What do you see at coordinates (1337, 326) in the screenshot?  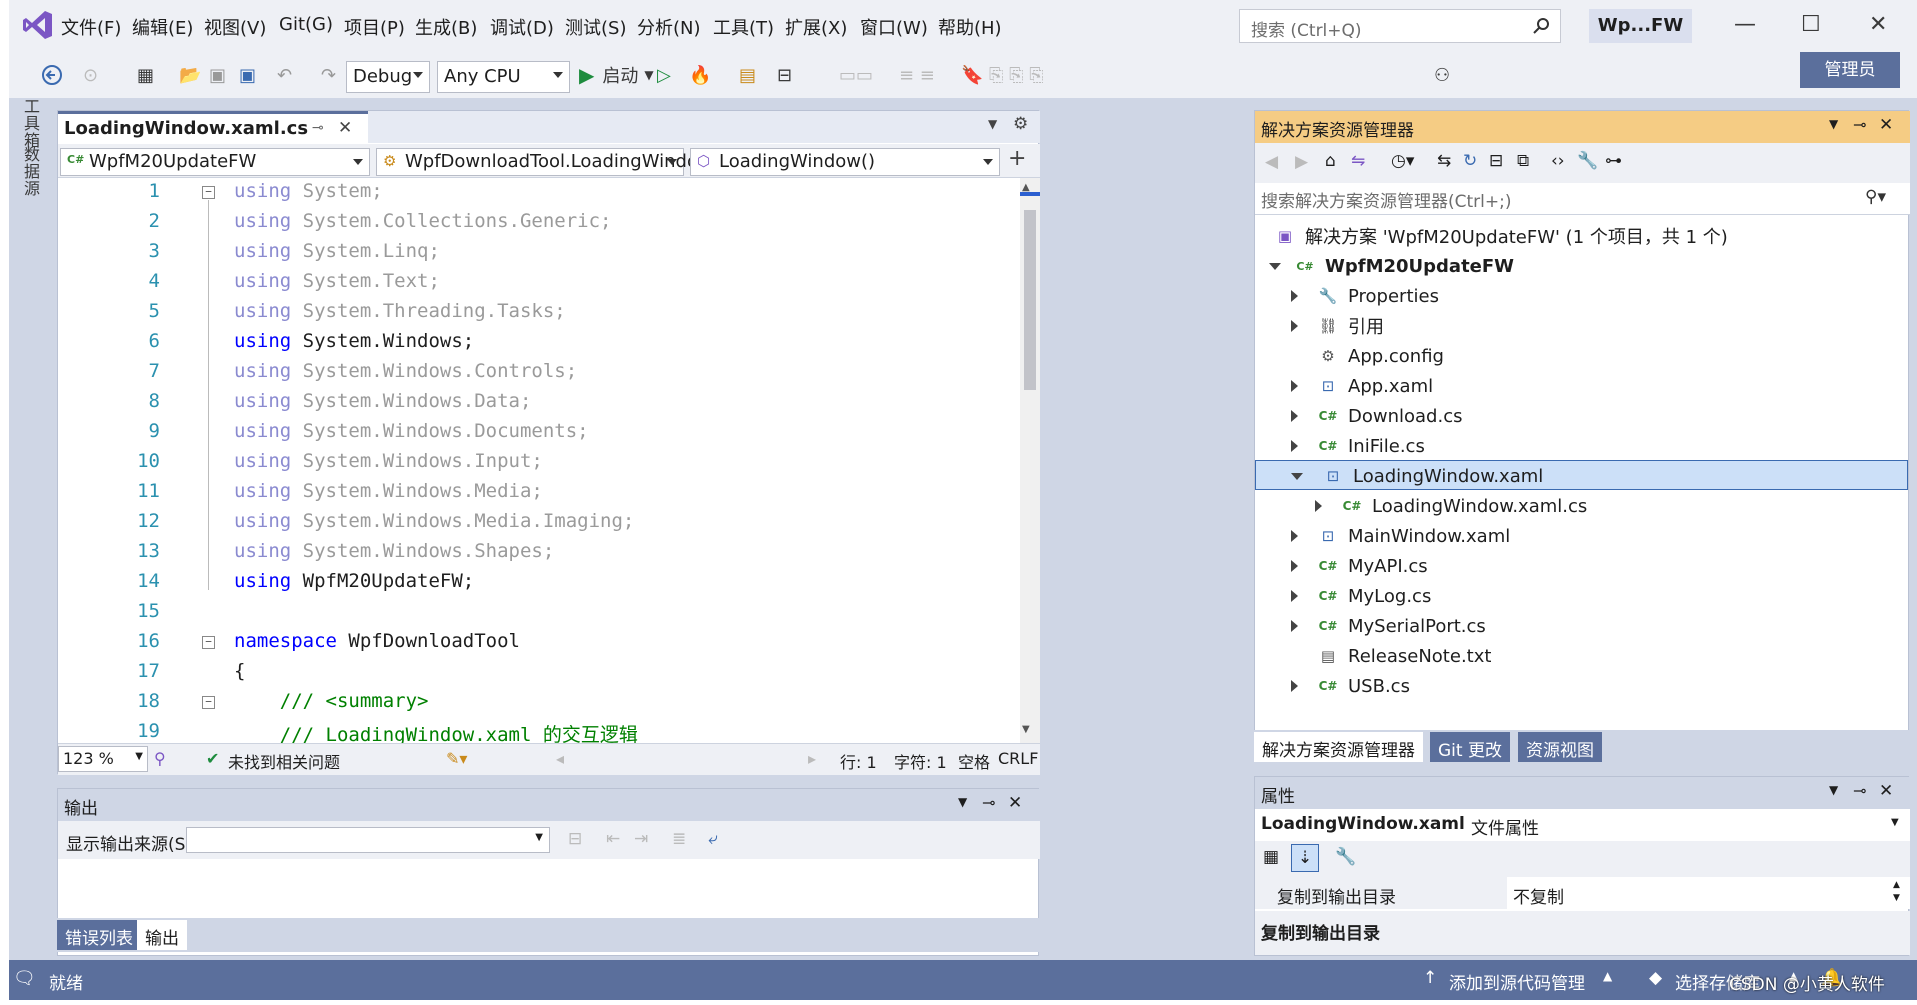 I see `tree-item: ⛓ 引用` at bounding box center [1337, 326].